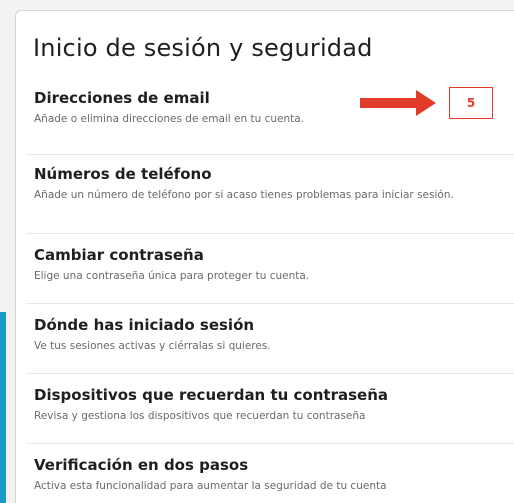 The image size is (514, 503). Describe the element at coordinates (211, 395) in the screenshot. I see `settings-item-title: Dispositivos que recuerdan tu contraseña` at that location.